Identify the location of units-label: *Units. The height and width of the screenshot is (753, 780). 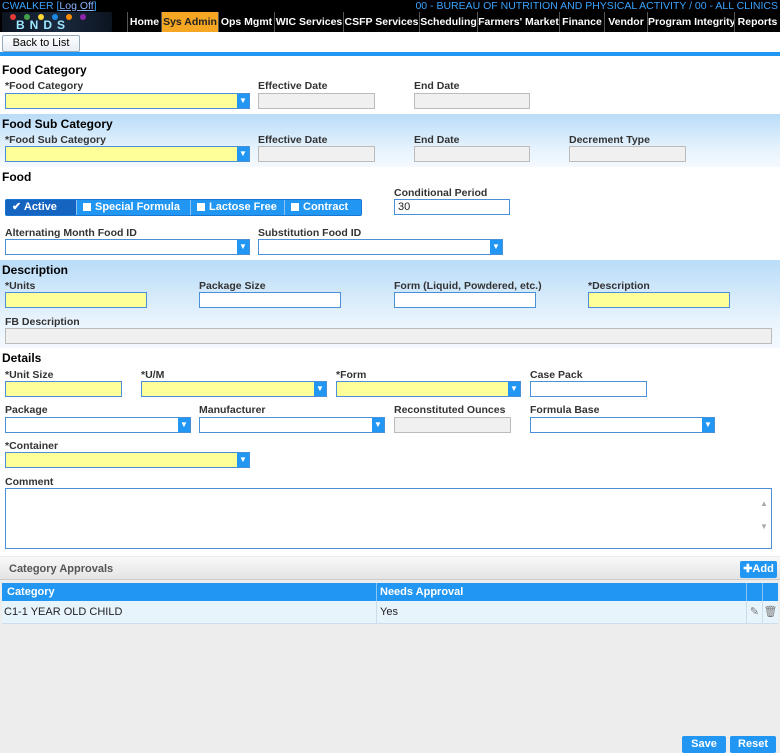
(20, 286).